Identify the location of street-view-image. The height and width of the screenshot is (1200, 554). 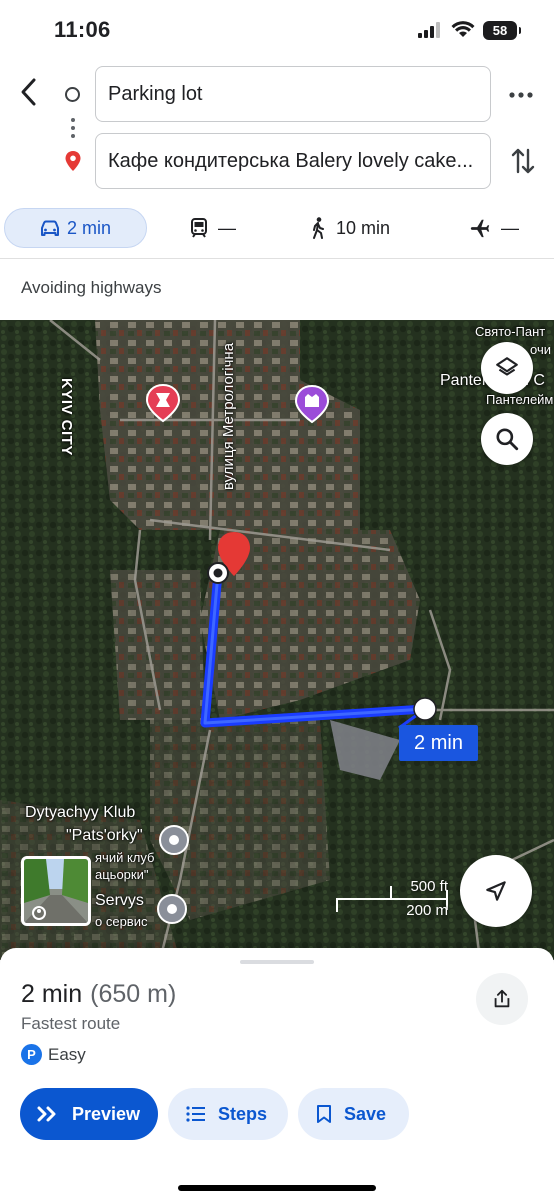
(56, 891).